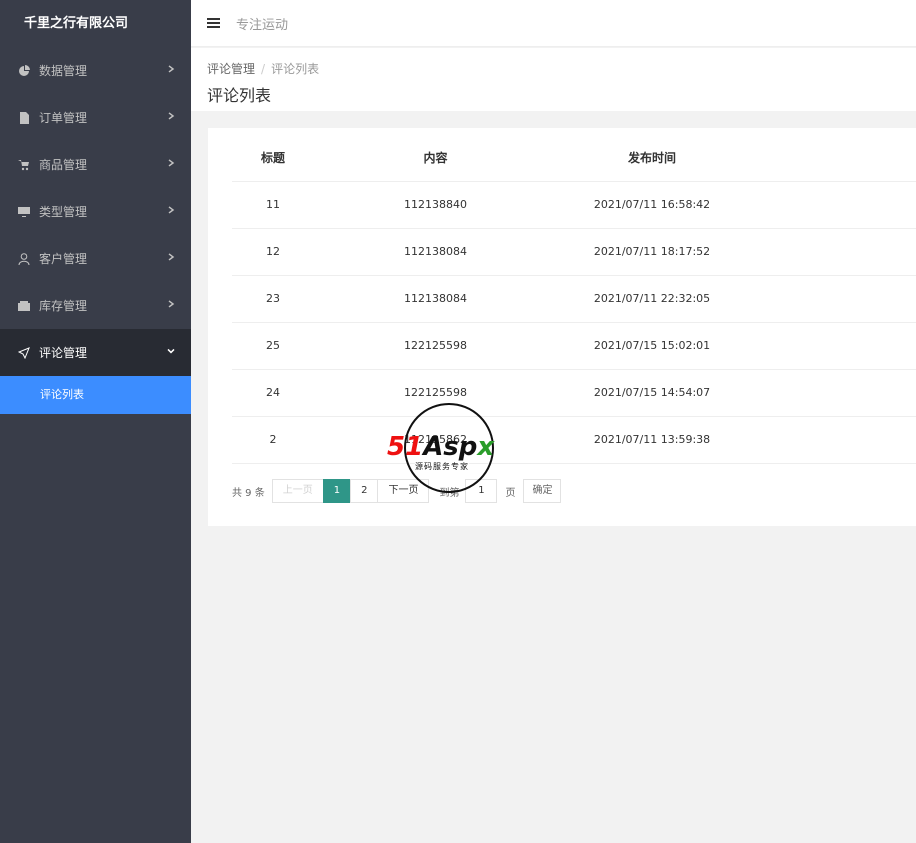 Image resolution: width=916 pixels, height=843 pixels. Describe the element at coordinates (273, 158) in the screenshot. I see `column-header-title: 标题` at that location.